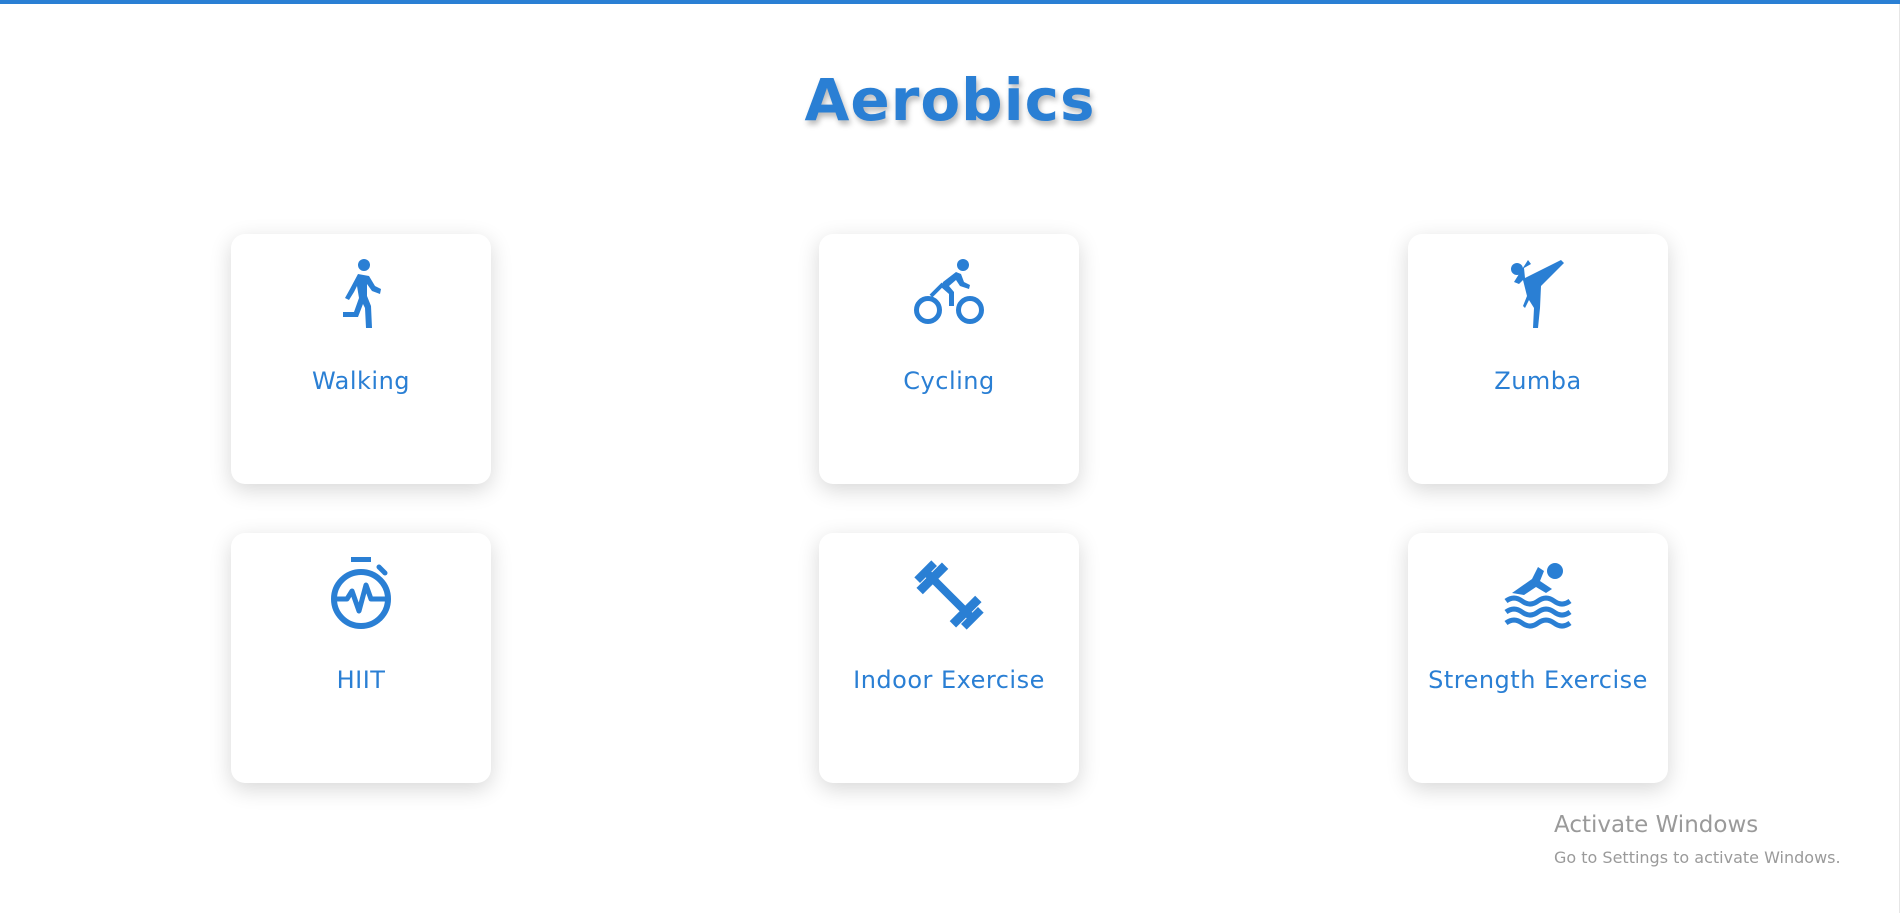 The width and height of the screenshot is (1900, 913). What do you see at coordinates (1538, 359) in the screenshot?
I see `card-zumba: Zumba` at bounding box center [1538, 359].